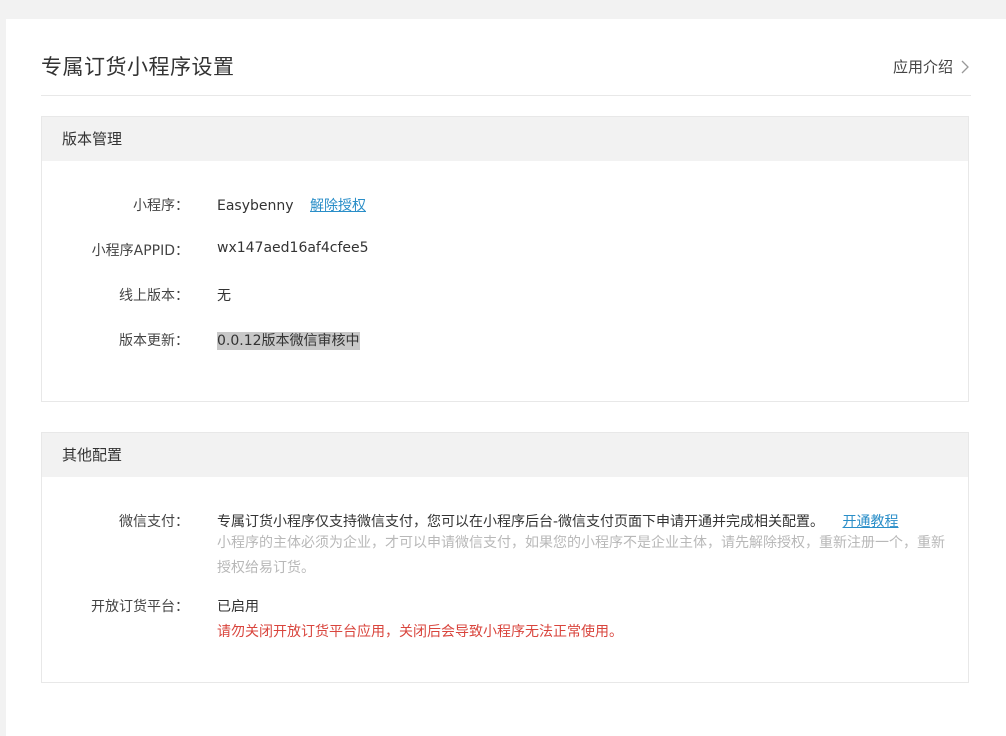  What do you see at coordinates (922, 67) in the screenshot?
I see `app-intro-label: 应用介绍` at bounding box center [922, 67].